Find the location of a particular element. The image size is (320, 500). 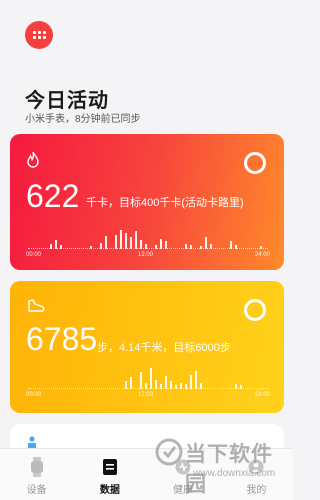

tab-label-data: 数据 is located at coordinates (109, 490).